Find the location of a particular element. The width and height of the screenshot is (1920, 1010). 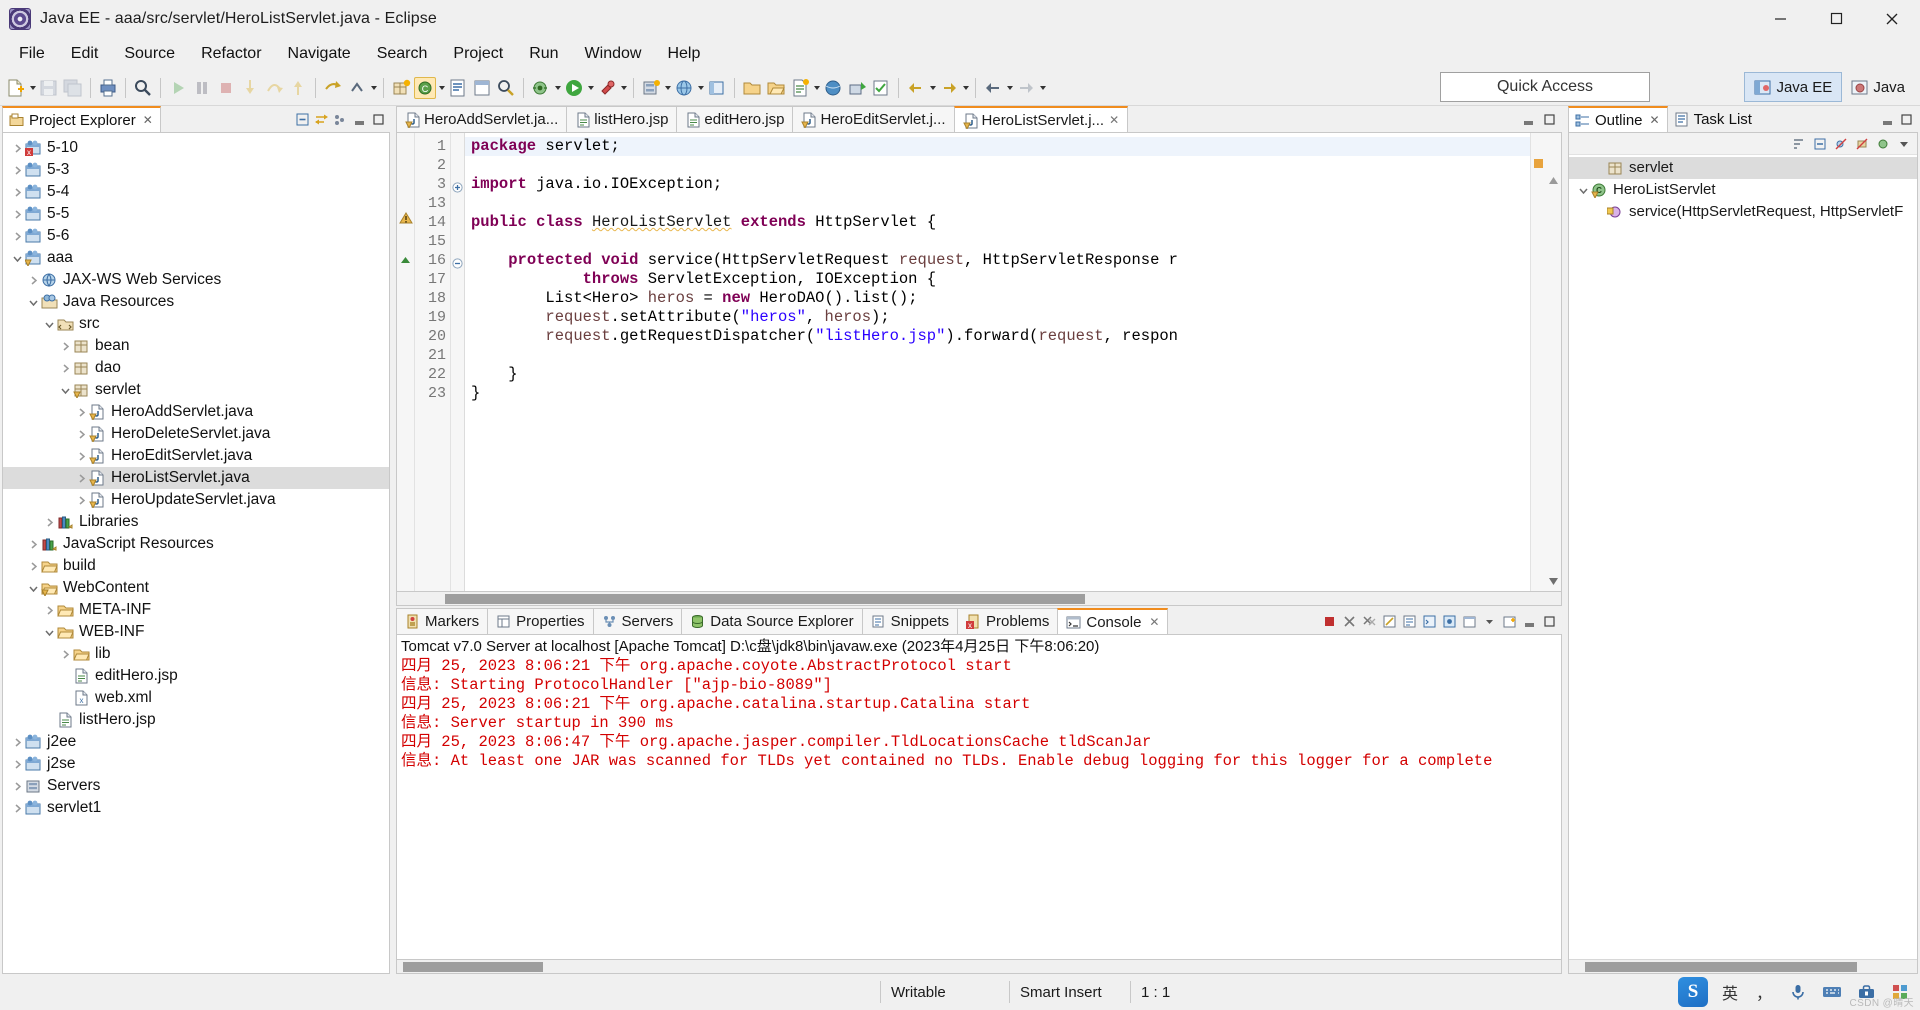

tree-item: lib is located at coordinates (196, 654).